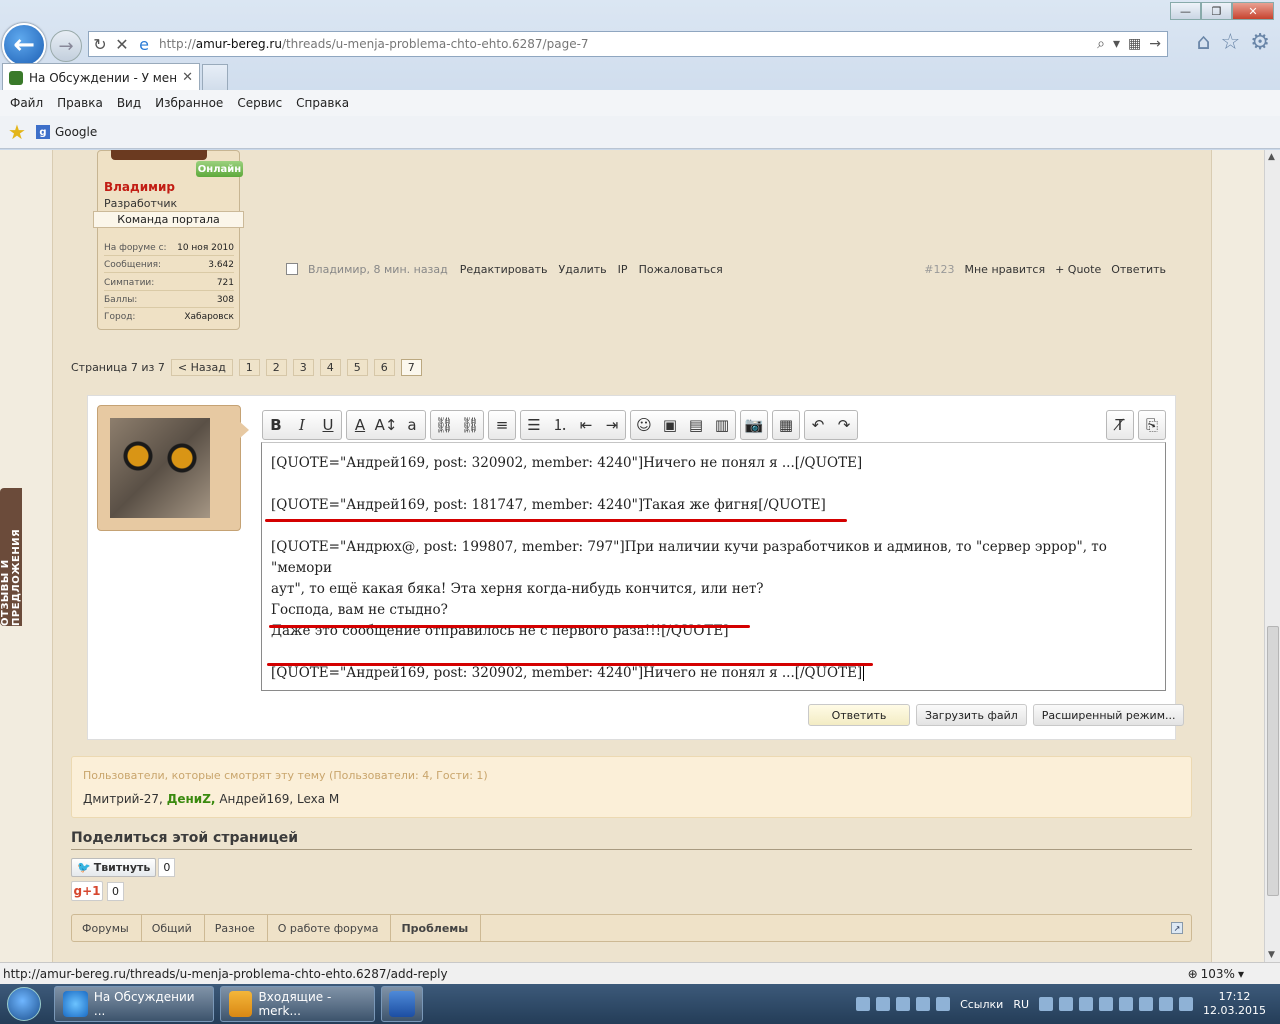  Describe the element at coordinates (1120, 425) in the screenshot. I see `remove-format-icon: T̸` at that location.